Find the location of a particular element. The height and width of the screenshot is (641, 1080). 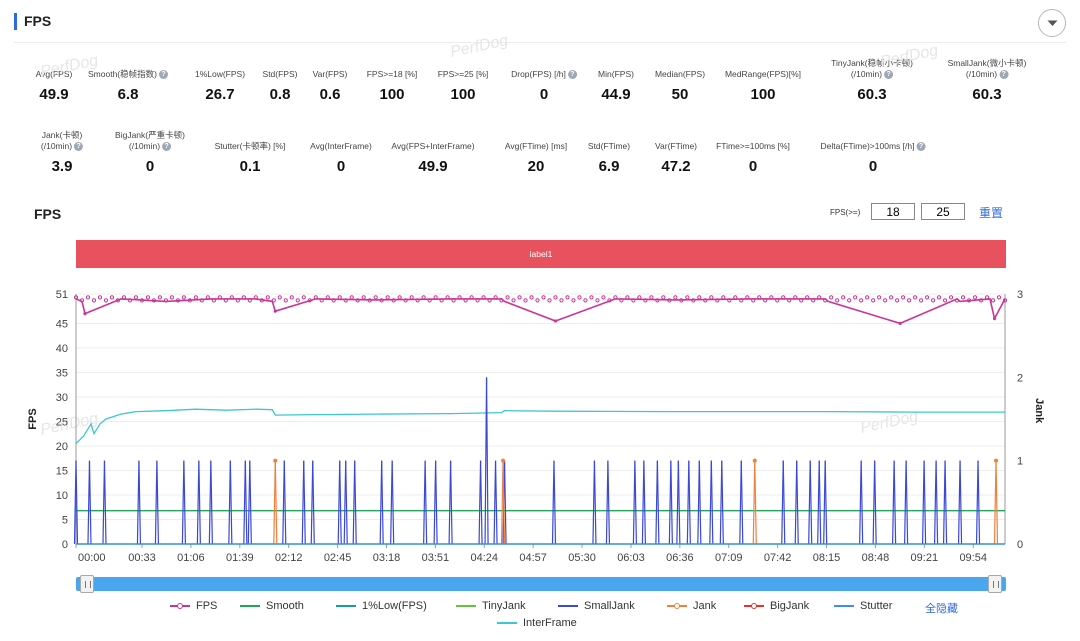

section-title: FPS is located at coordinates (38, 21).